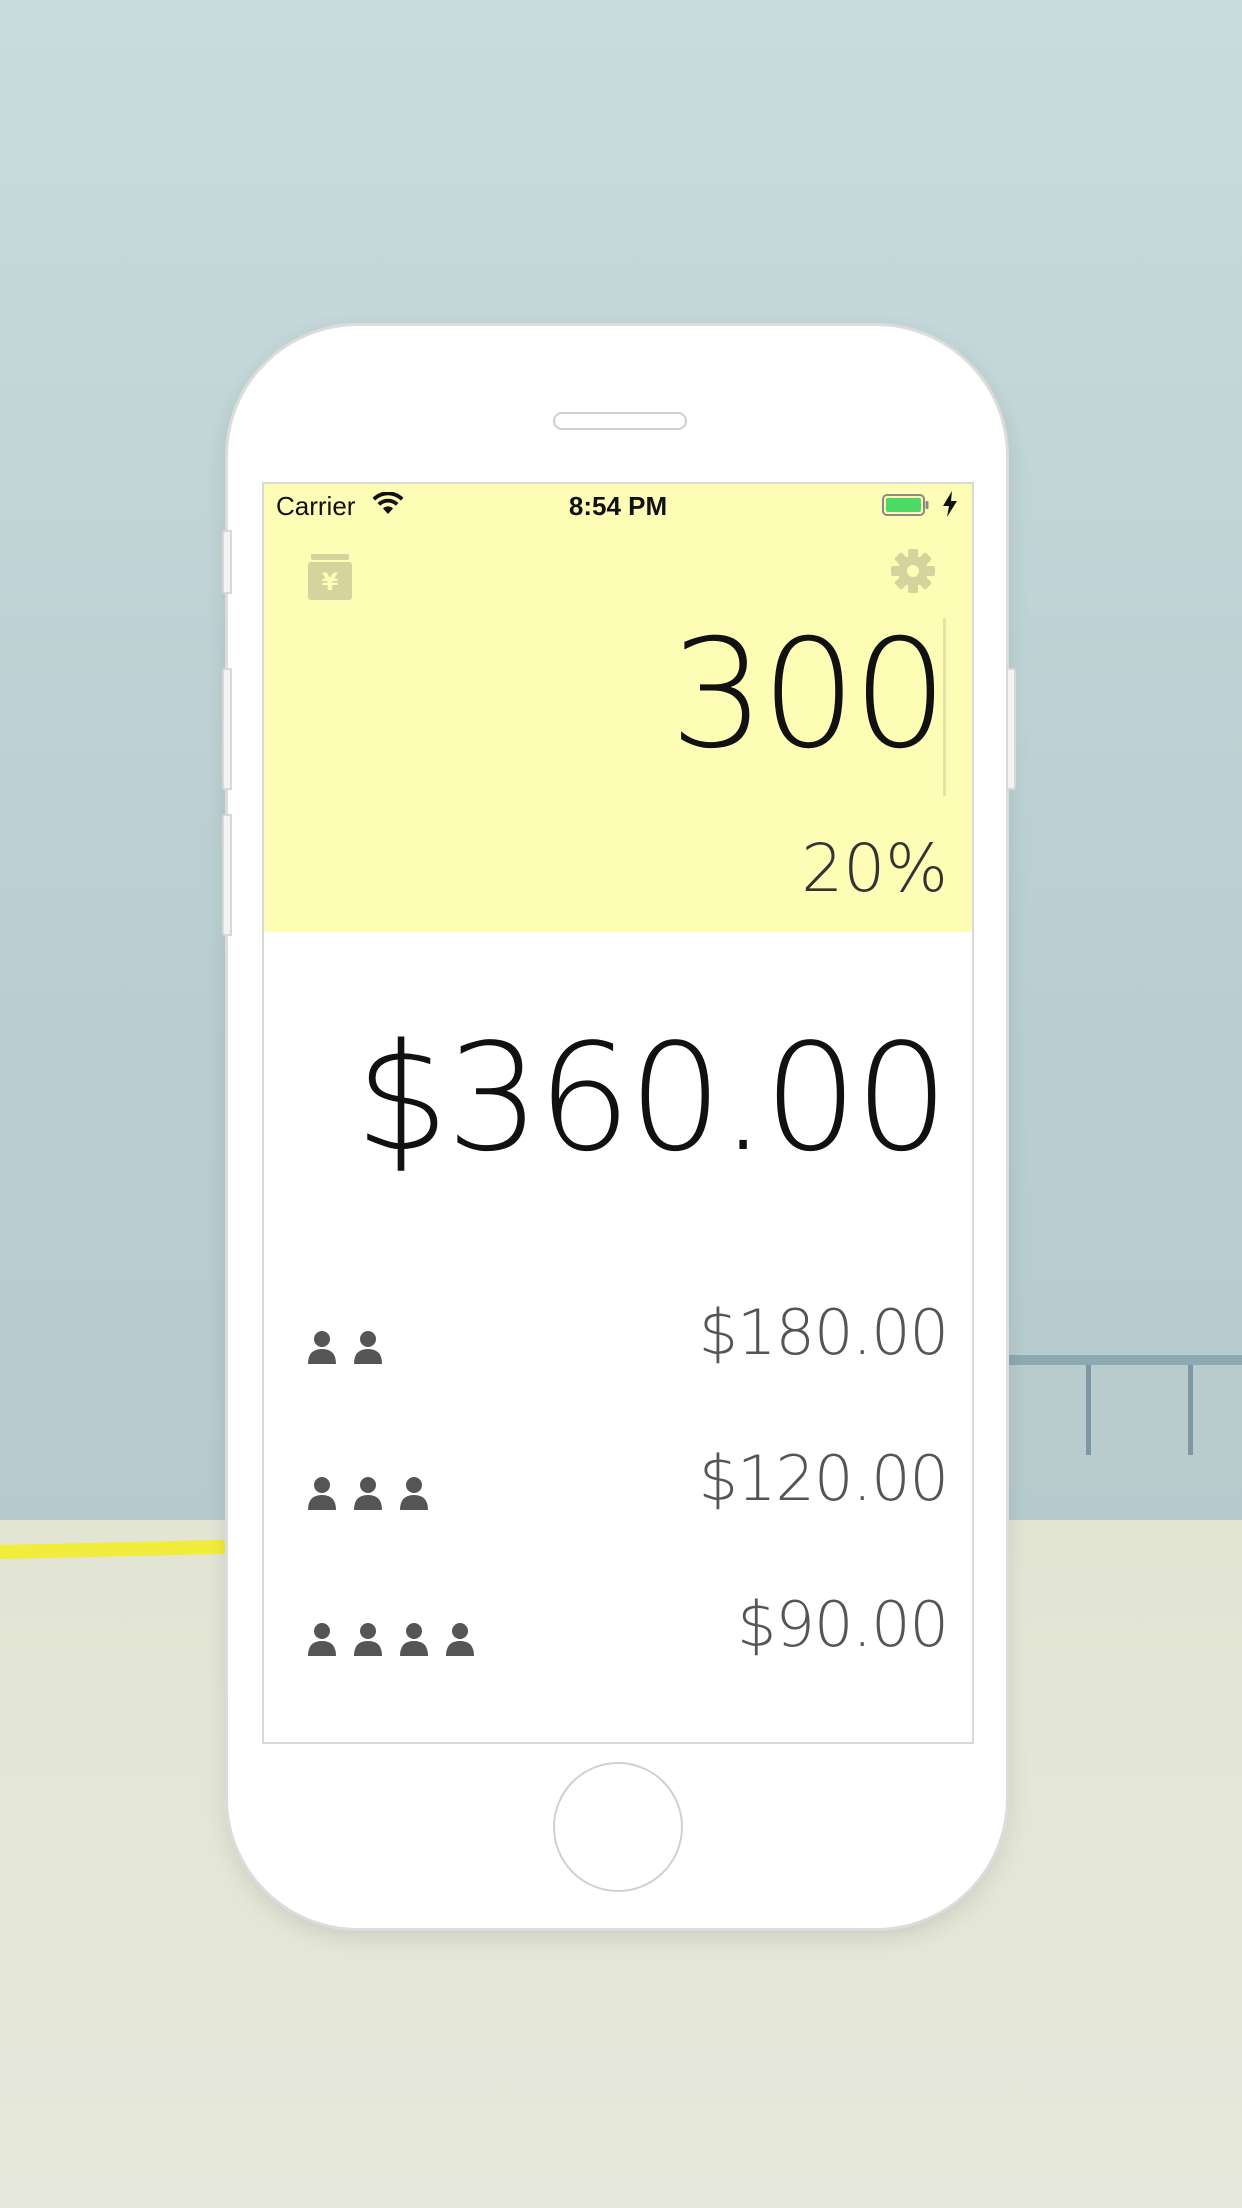 This screenshot has height=2208, width=1242. Describe the element at coordinates (823, 1478) in the screenshot. I see `per-person-amount: $120.00` at that location.